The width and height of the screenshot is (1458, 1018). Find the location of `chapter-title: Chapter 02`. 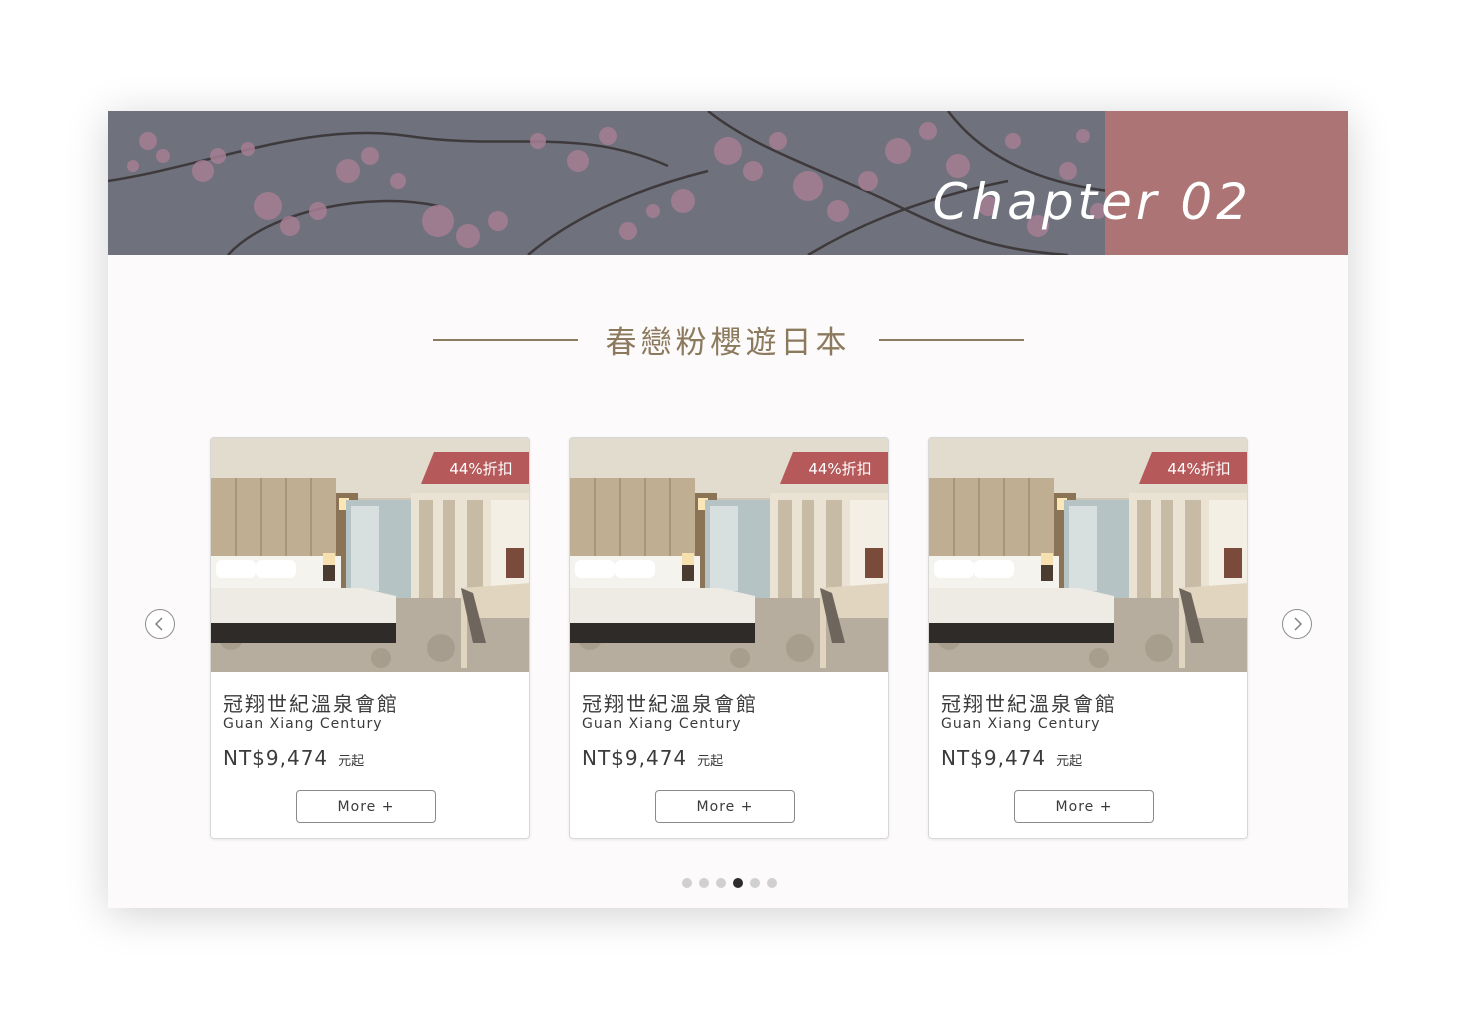

chapter-title: Chapter 02 is located at coordinates (1092, 202).